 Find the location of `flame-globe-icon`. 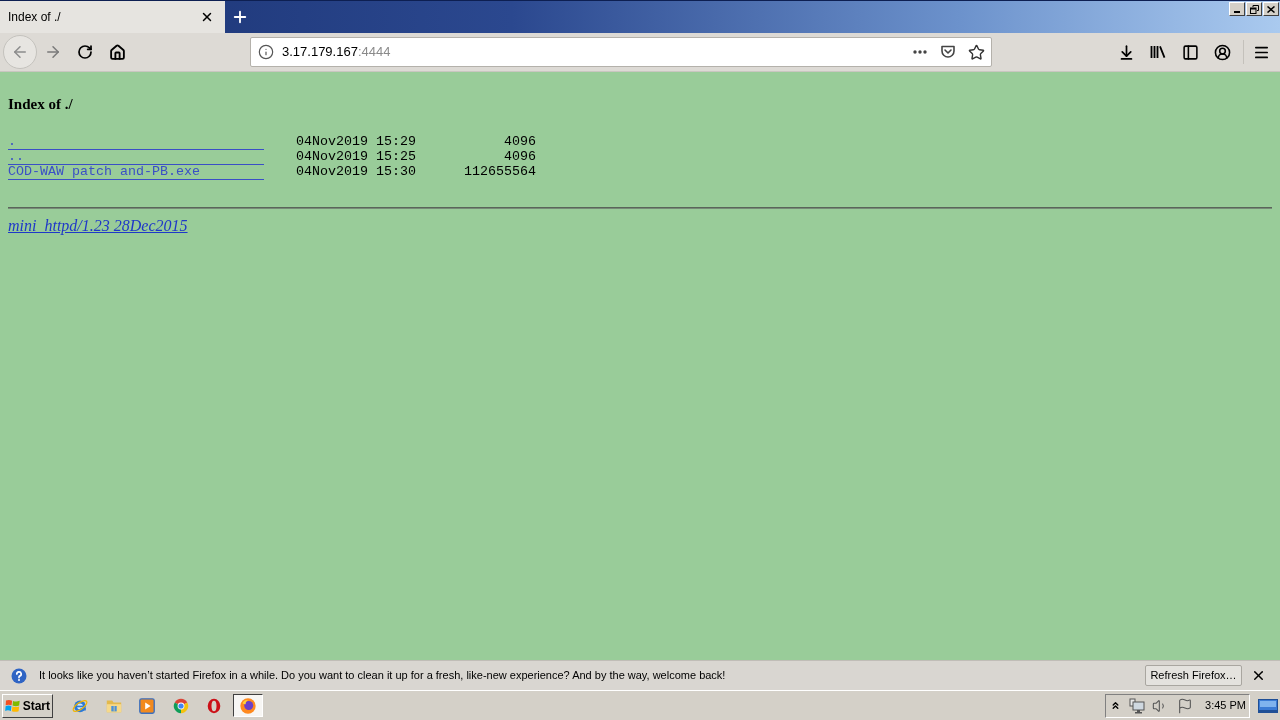

flame-globe-icon is located at coordinates (247, 705).